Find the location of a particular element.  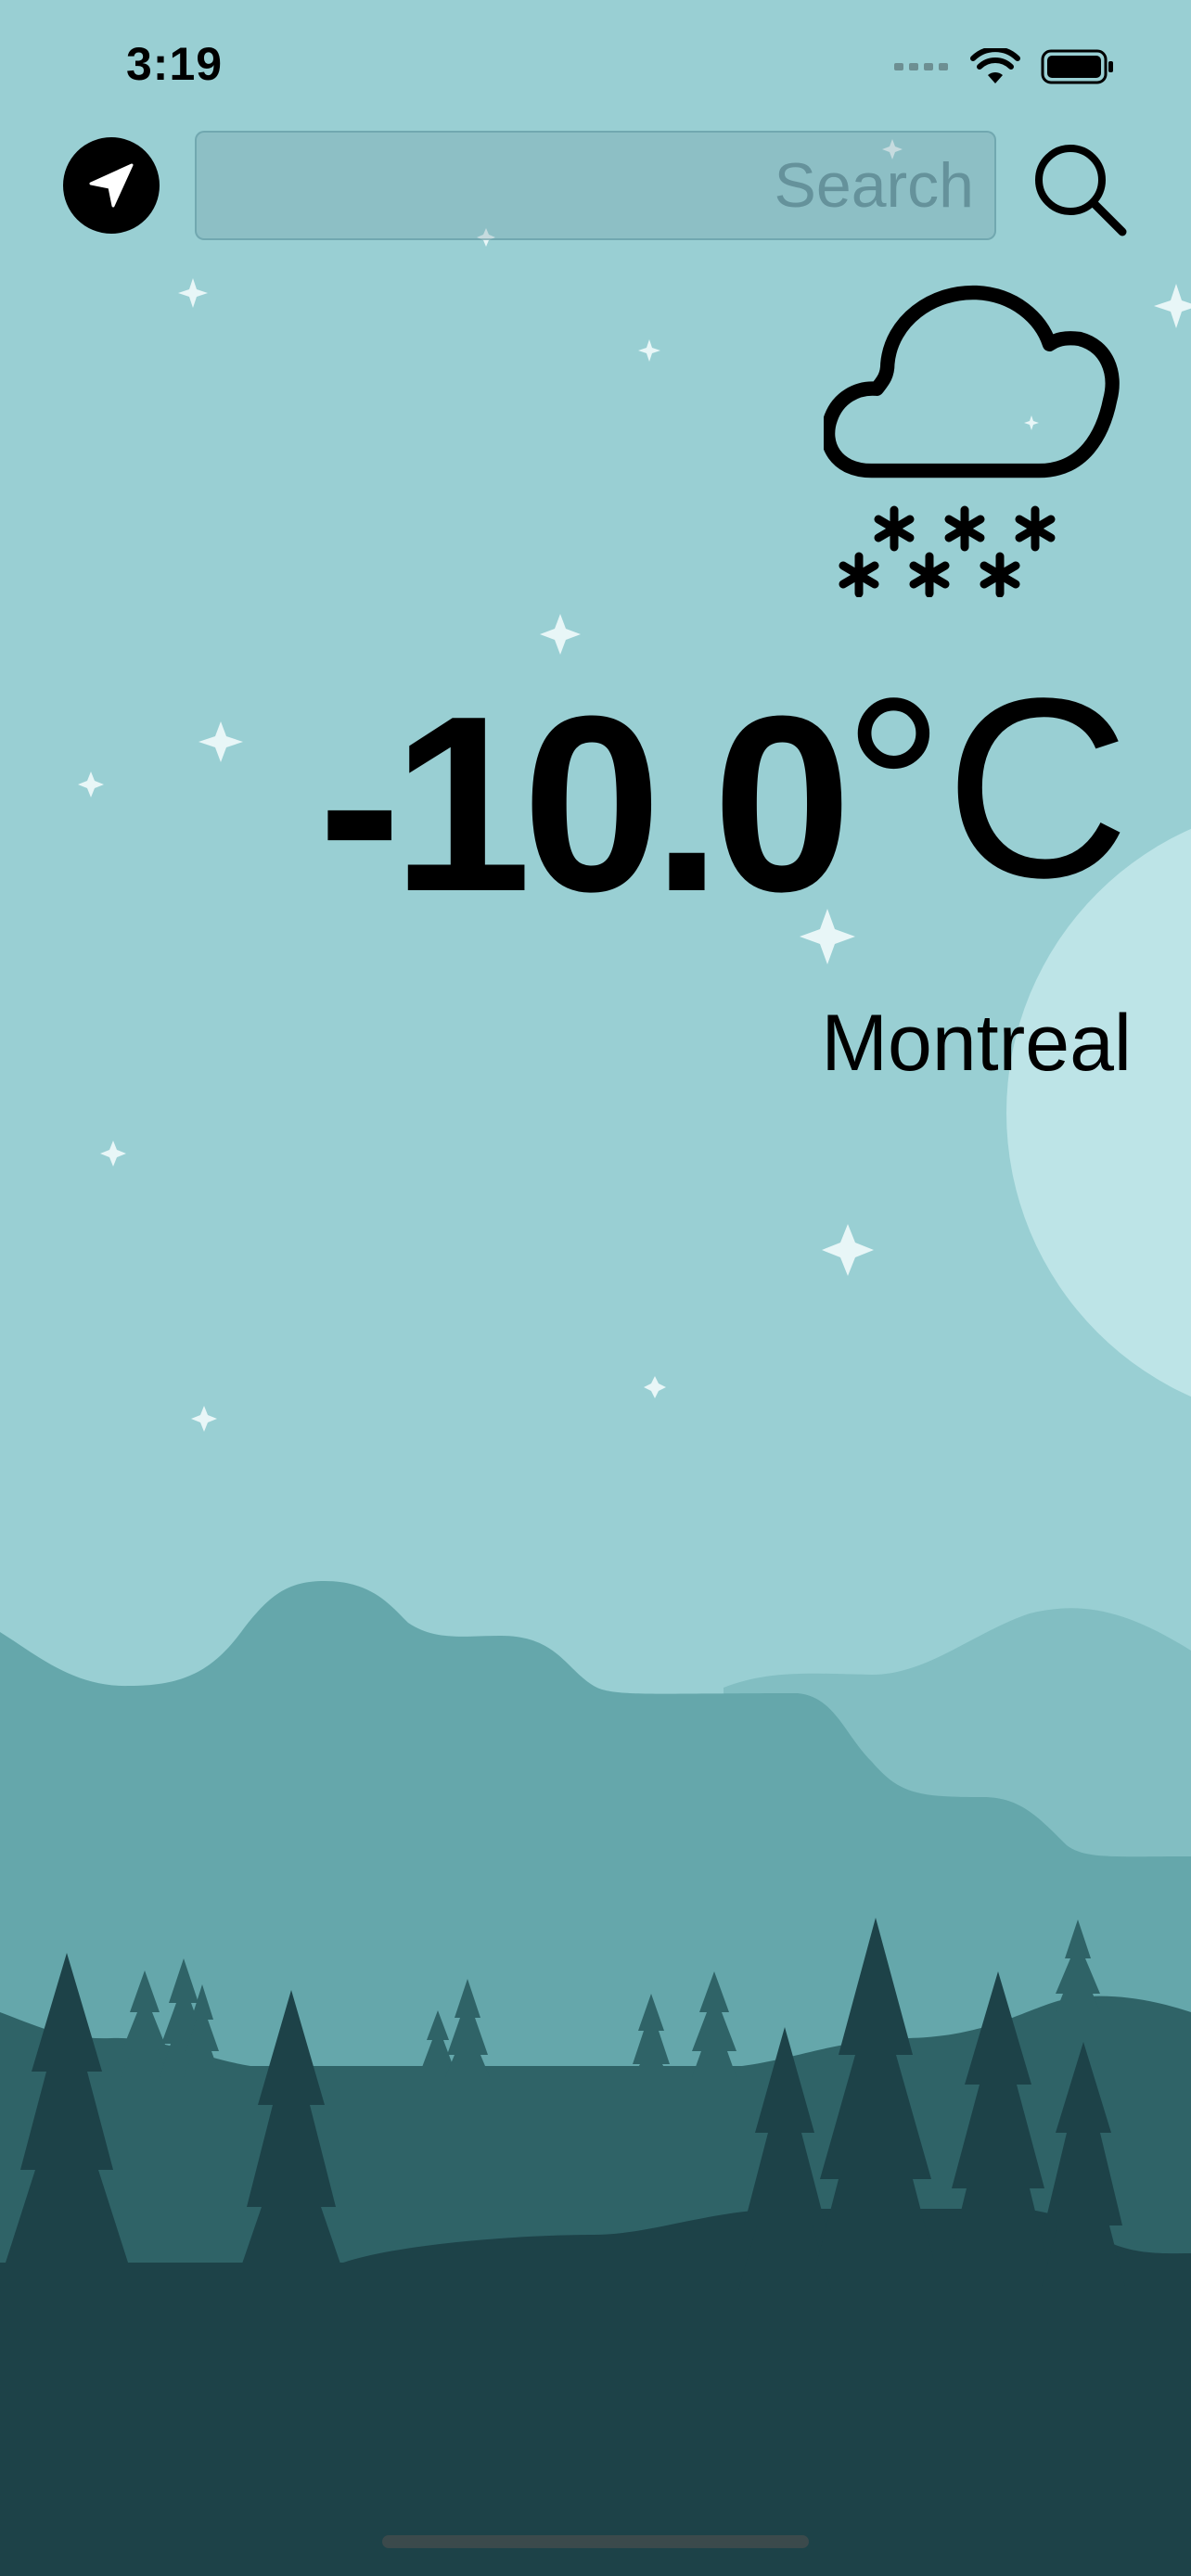

search-input is located at coordinates (595, 186).